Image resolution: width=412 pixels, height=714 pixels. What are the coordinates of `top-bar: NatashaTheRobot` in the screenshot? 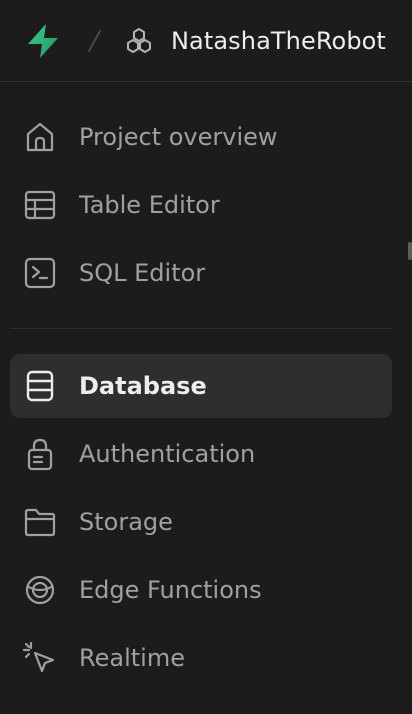 It's located at (206, 41).